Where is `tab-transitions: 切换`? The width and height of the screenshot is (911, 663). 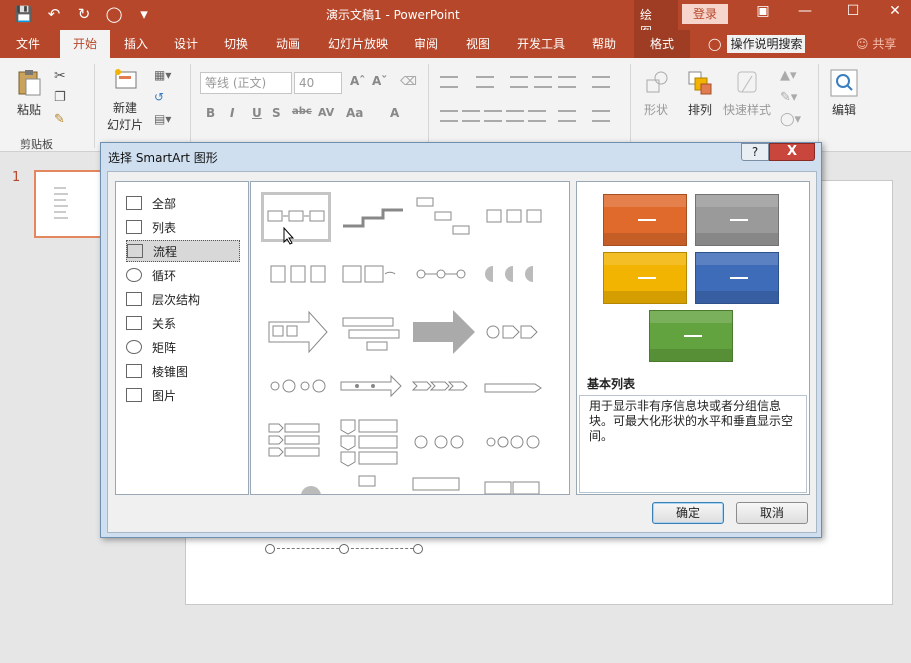
tab-transitions: 切换 is located at coordinates (236, 44).